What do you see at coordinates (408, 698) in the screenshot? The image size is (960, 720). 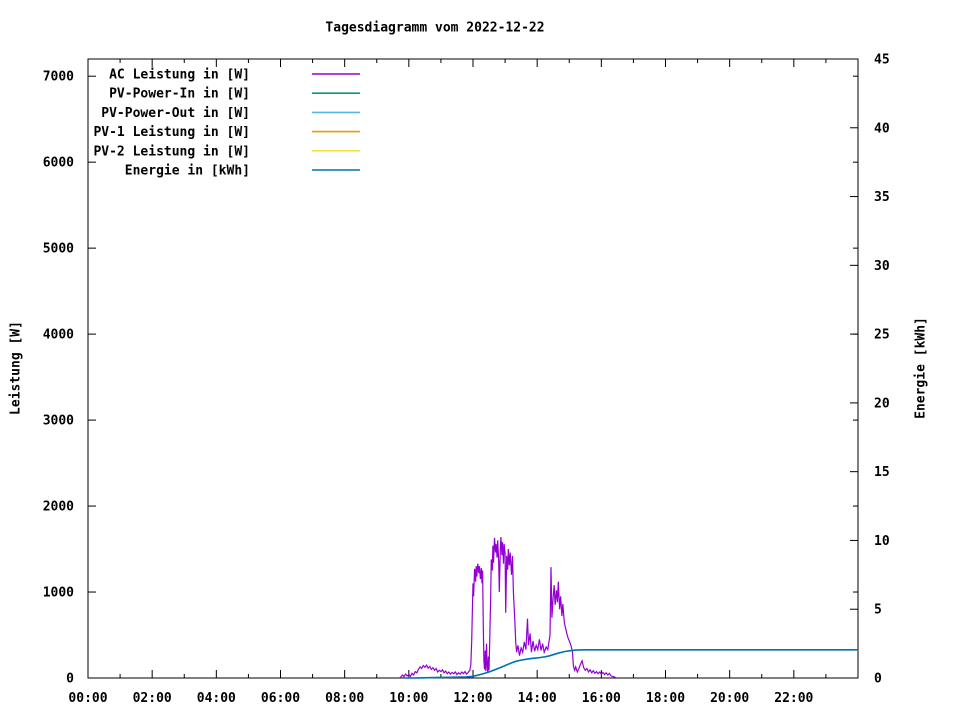 I see `x-tick-label: 10:00` at bounding box center [408, 698].